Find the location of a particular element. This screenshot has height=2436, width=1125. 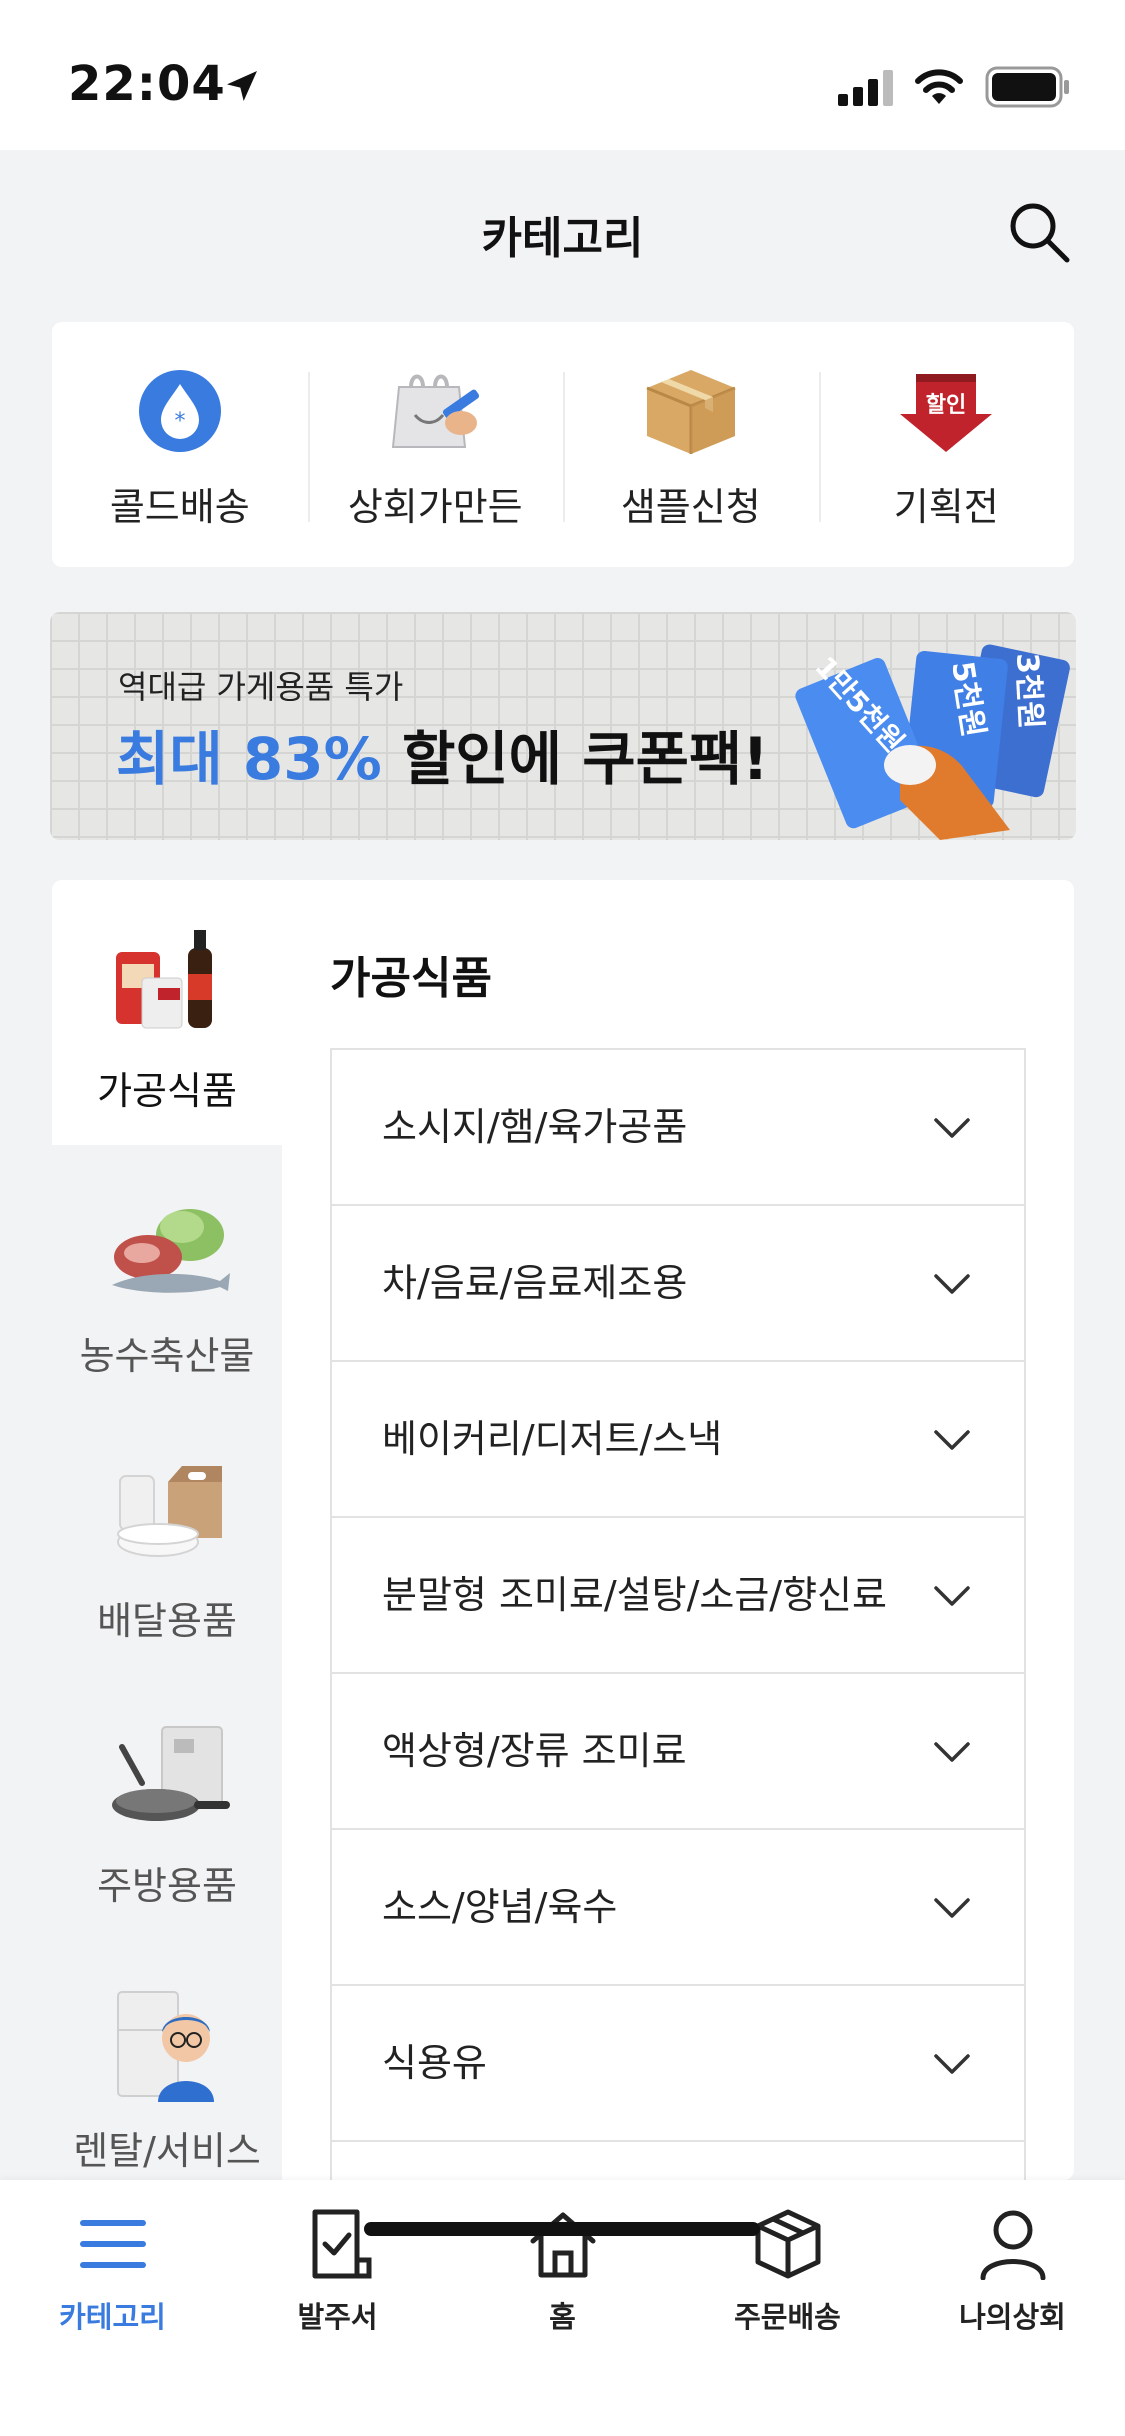

coupon-value: 3천원 is located at coordinates (1028, 691).